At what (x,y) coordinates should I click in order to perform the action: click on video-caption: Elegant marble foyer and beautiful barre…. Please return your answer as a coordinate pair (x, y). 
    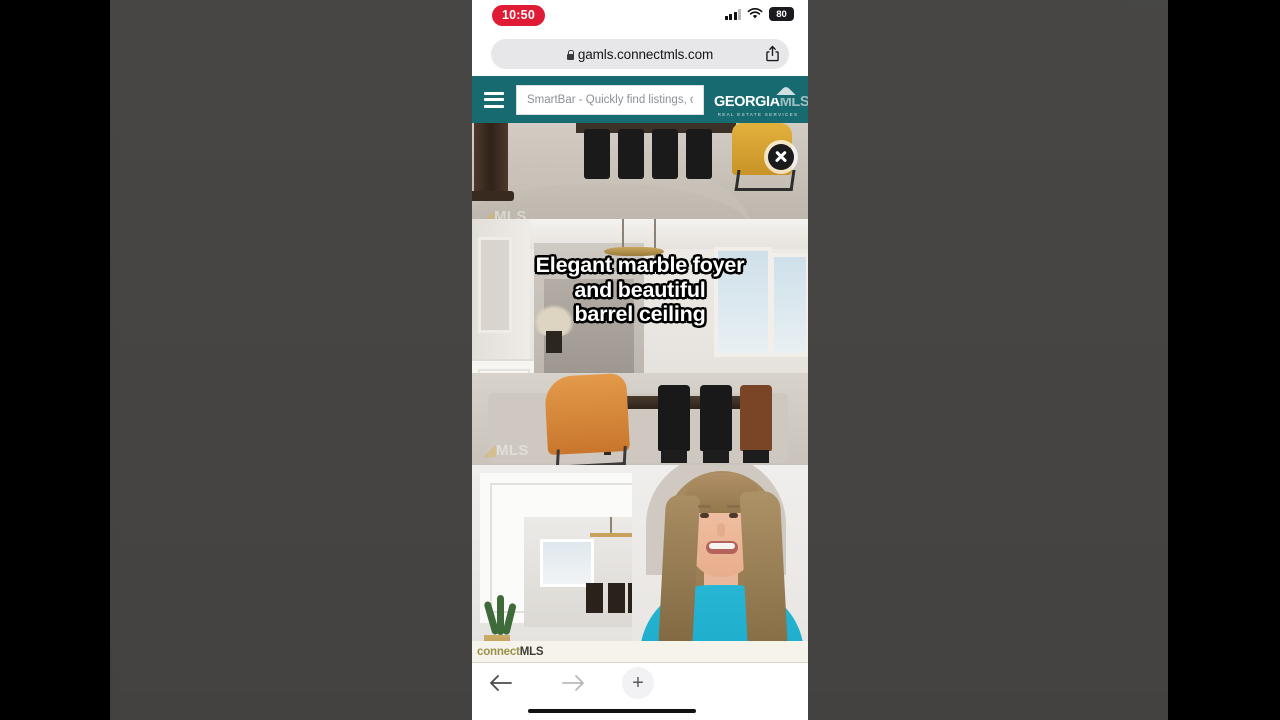
    Looking at the image, I should click on (640, 290).